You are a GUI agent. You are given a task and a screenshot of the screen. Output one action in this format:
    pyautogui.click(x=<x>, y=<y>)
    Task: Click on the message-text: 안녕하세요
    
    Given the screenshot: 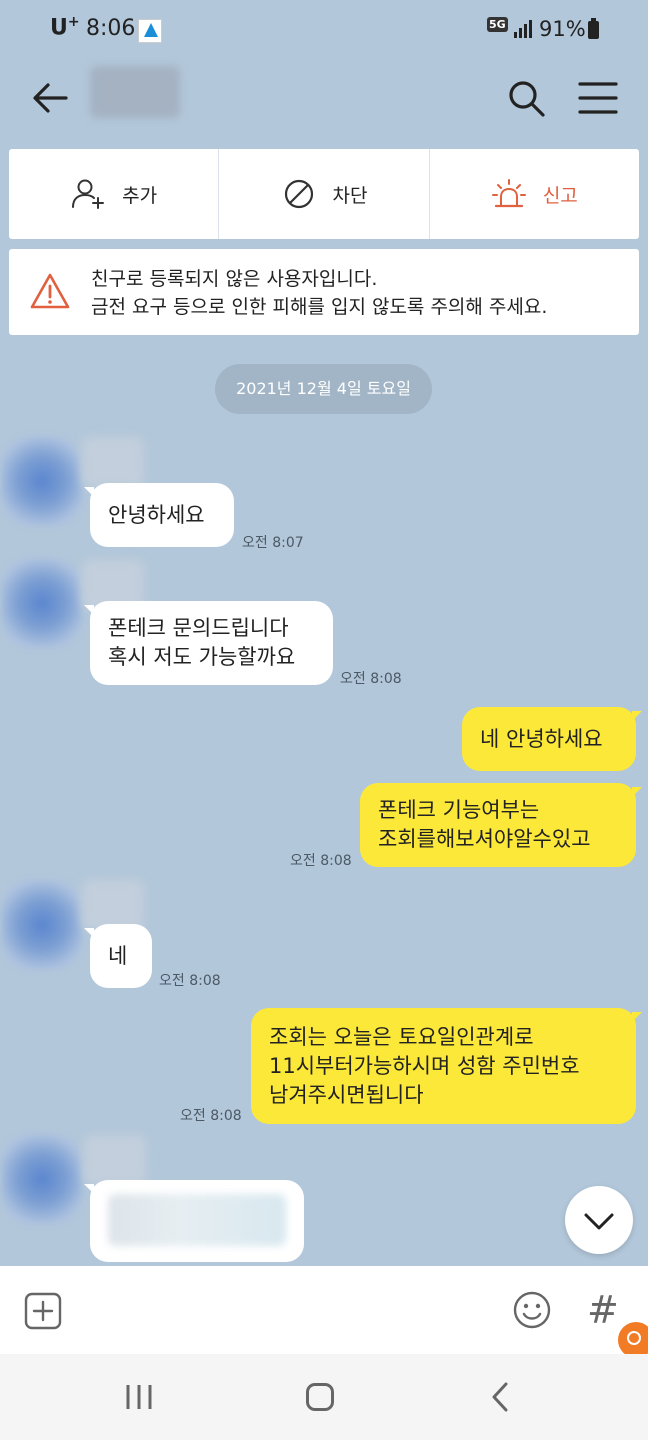 What is the action you would take?
    pyautogui.click(x=156, y=514)
    